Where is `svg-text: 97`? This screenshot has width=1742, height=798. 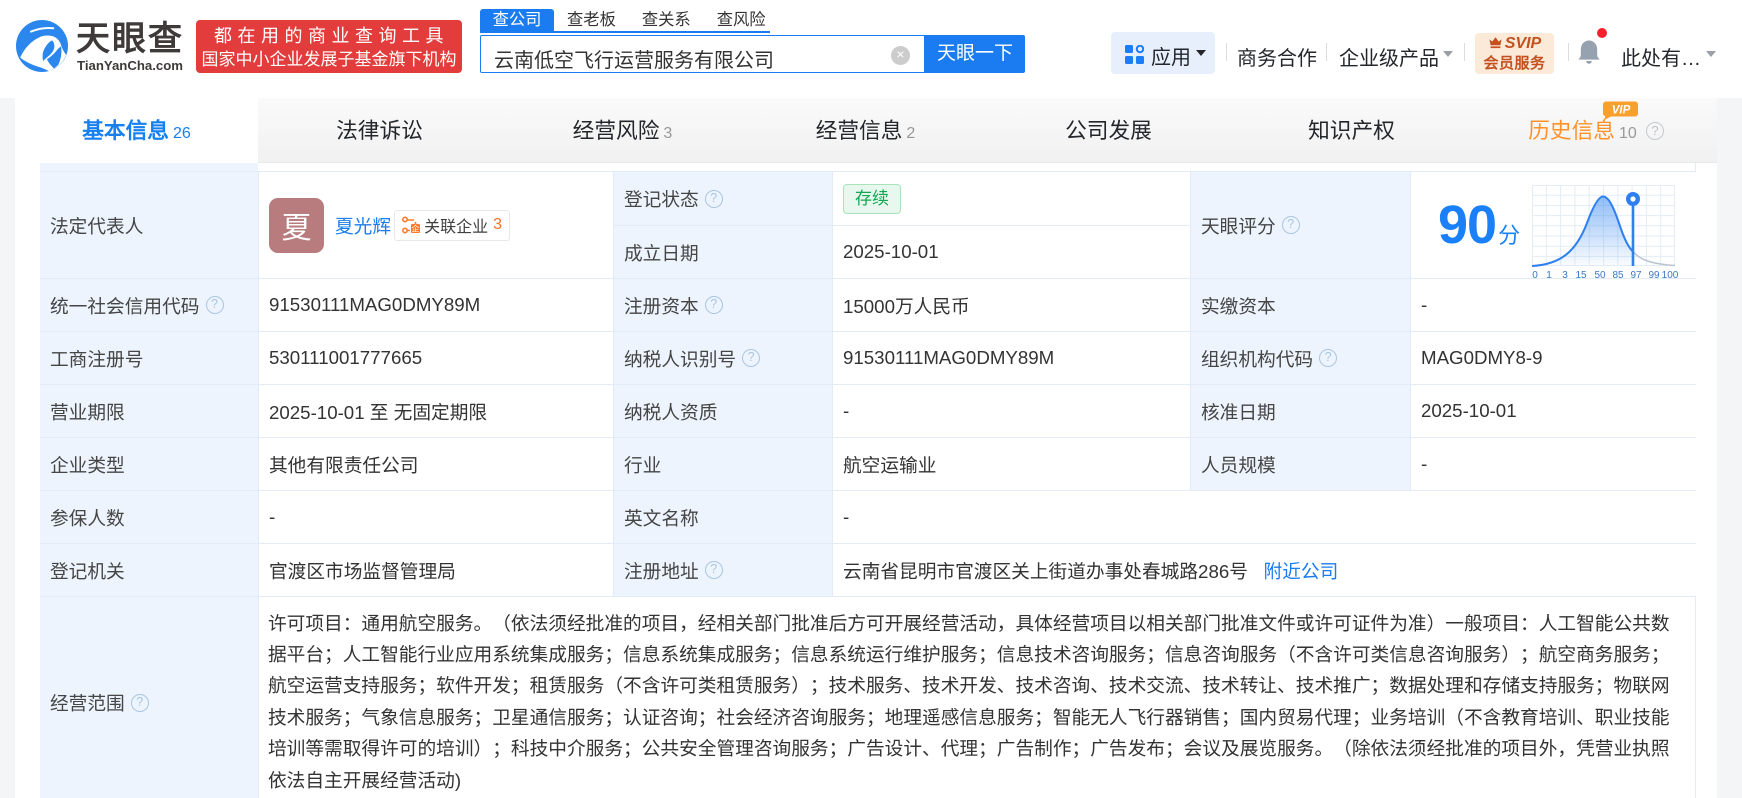
svg-text: 97 is located at coordinates (1637, 275).